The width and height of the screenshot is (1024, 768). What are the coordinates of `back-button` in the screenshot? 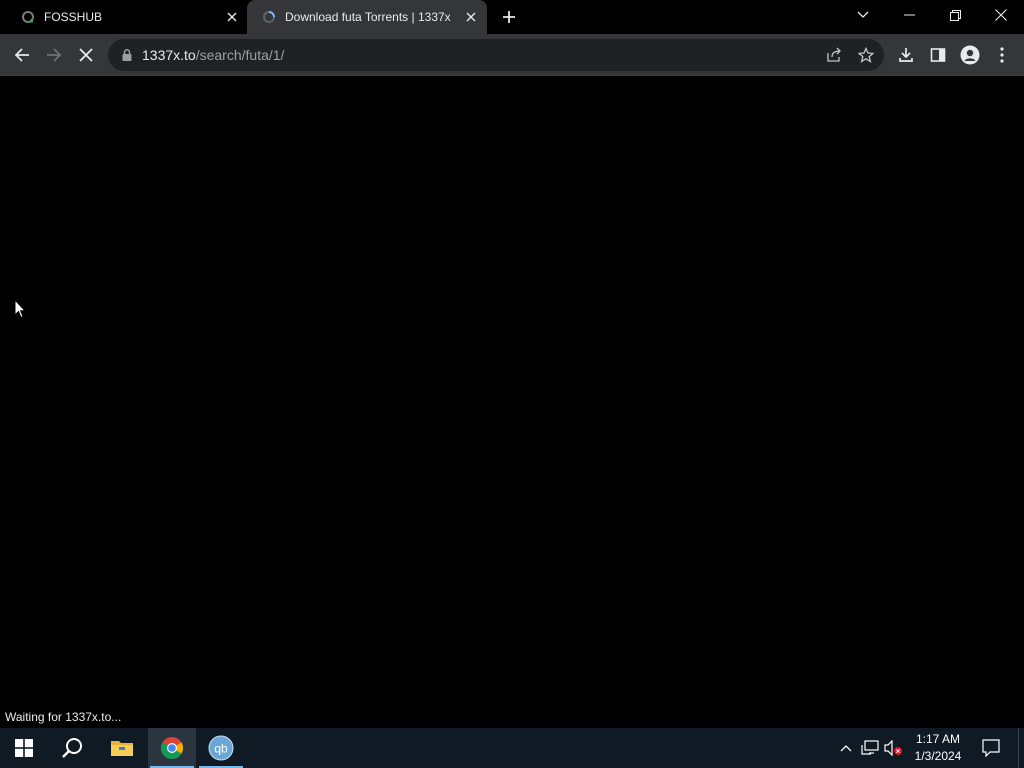 It's located at (22, 55).